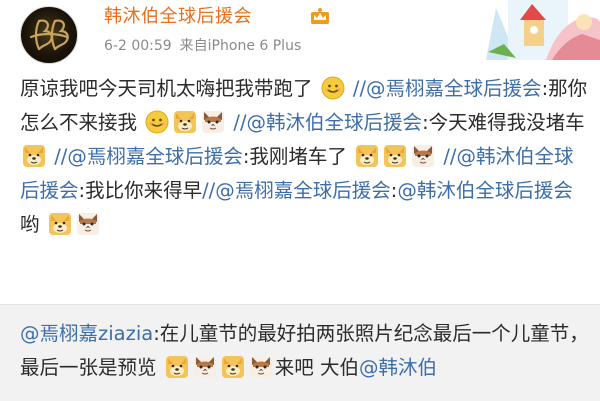 Image resolution: width=600 pixels, height=401 pixels. Describe the element at coordinates (178, 17) in the screenshot. I see `username: 韩沐伯全球后援会` at that location.